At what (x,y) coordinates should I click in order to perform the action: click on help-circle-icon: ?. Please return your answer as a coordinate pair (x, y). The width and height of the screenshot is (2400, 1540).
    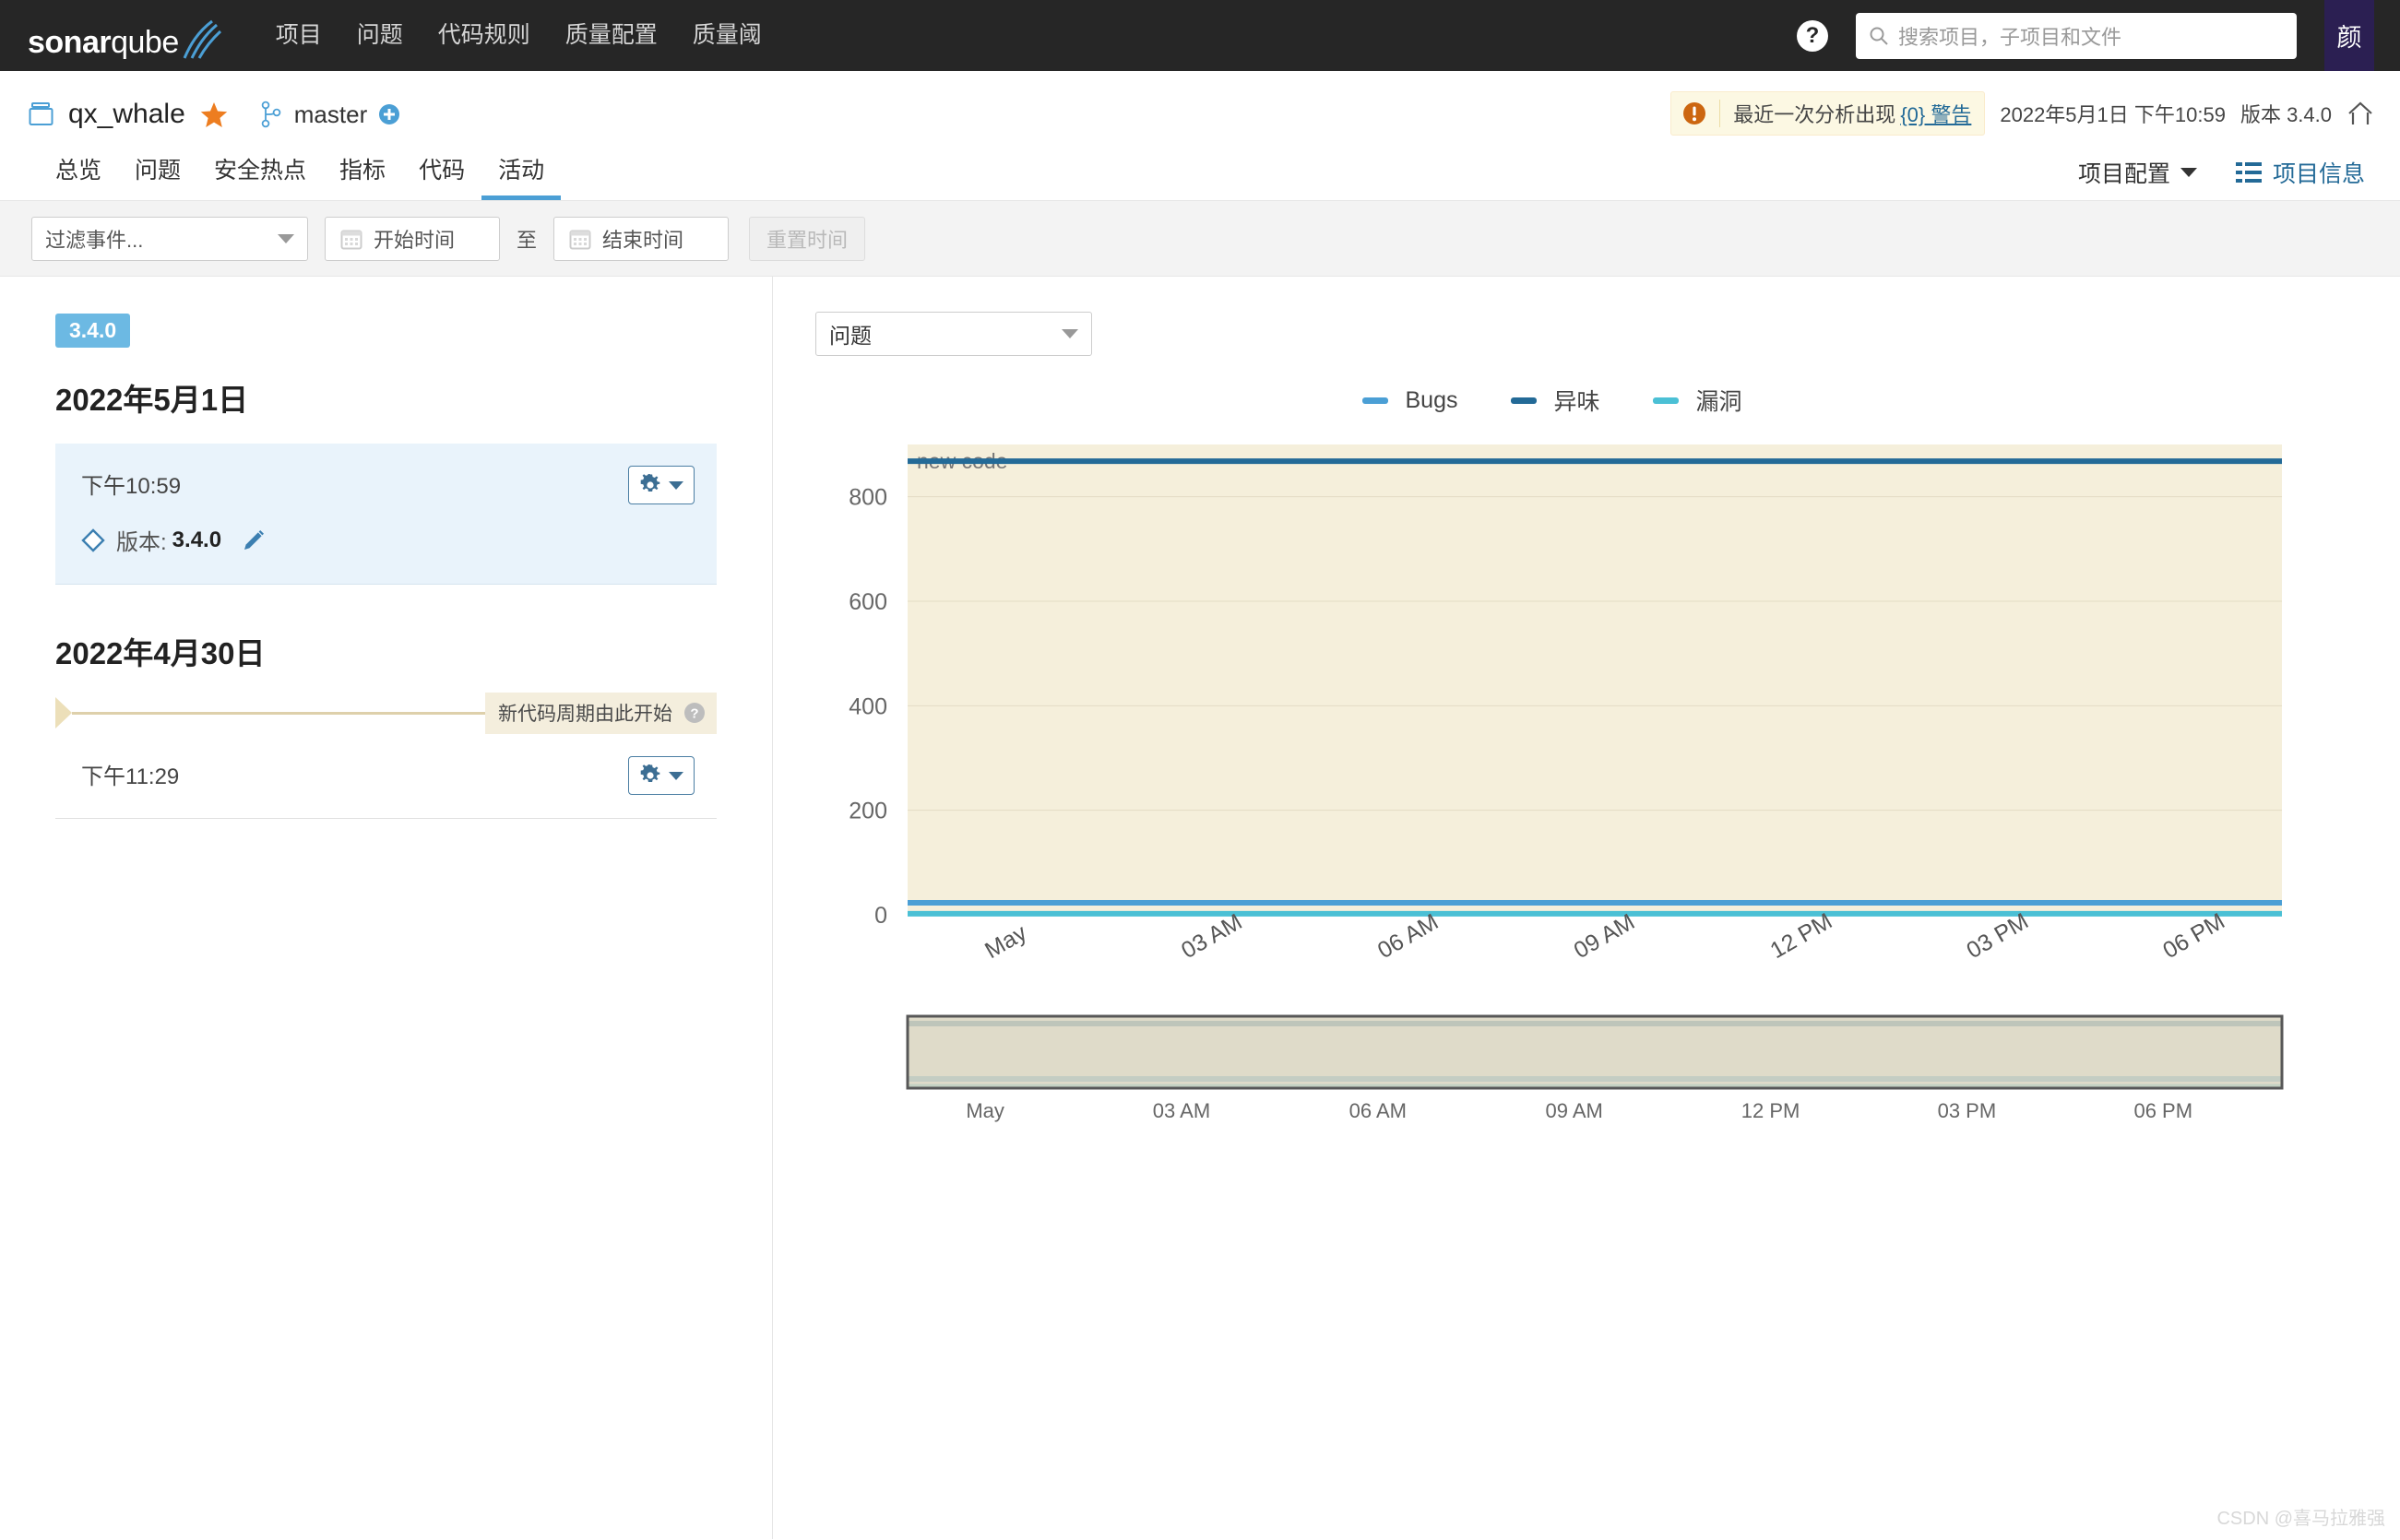
    Looking at the image, I should click on (694, 713).